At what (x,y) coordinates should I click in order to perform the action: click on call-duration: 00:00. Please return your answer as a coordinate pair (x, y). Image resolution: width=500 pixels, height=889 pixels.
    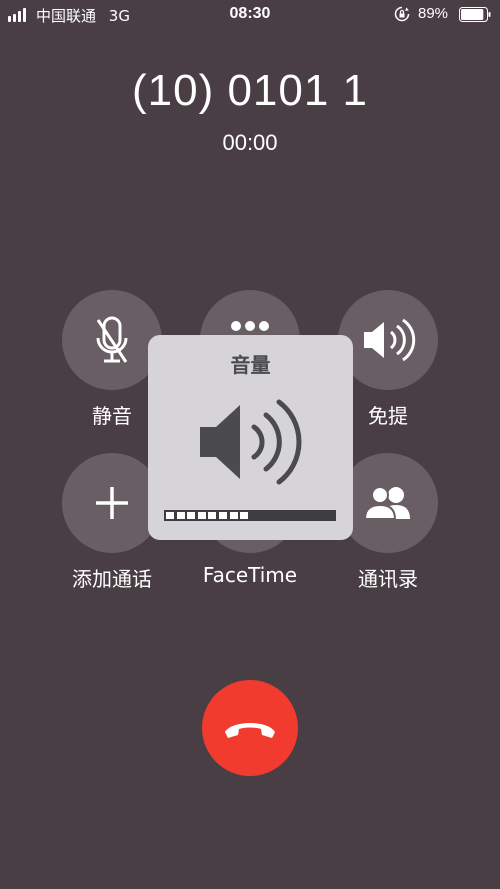
    Looking at the image, I should click on (250, 142).